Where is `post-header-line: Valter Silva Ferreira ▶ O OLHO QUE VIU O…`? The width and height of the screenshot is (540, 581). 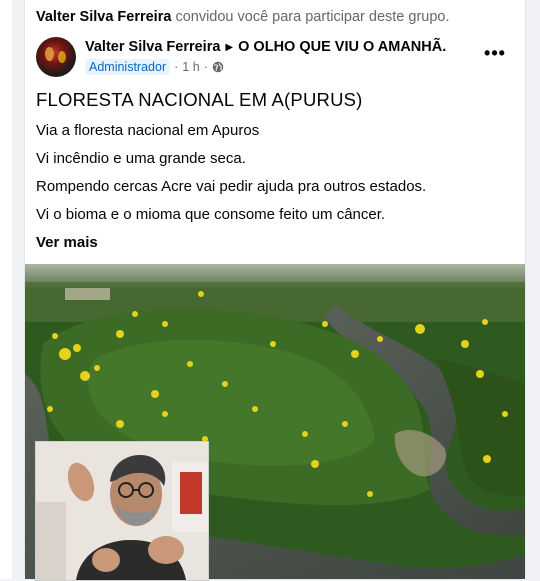
post-header-line: Valter Silva Ferreira ▶ O OLHO QUE VIU O… is located at coordinates (265, 47).